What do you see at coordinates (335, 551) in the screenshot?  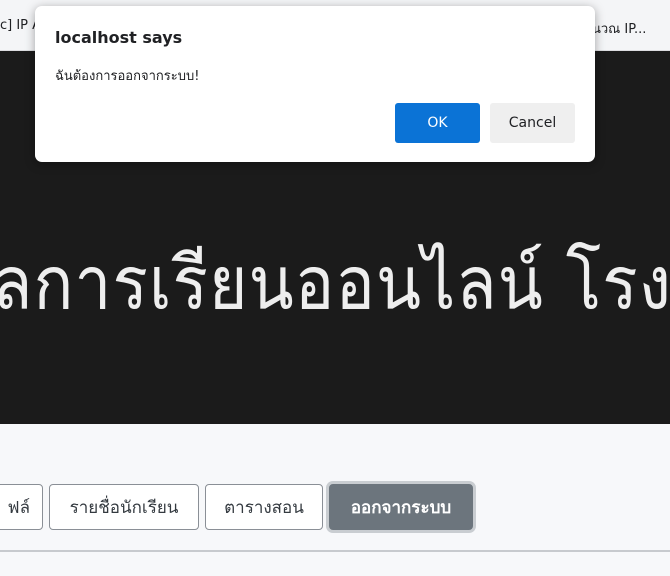 I see `divider` at bounding box center [335, 551].